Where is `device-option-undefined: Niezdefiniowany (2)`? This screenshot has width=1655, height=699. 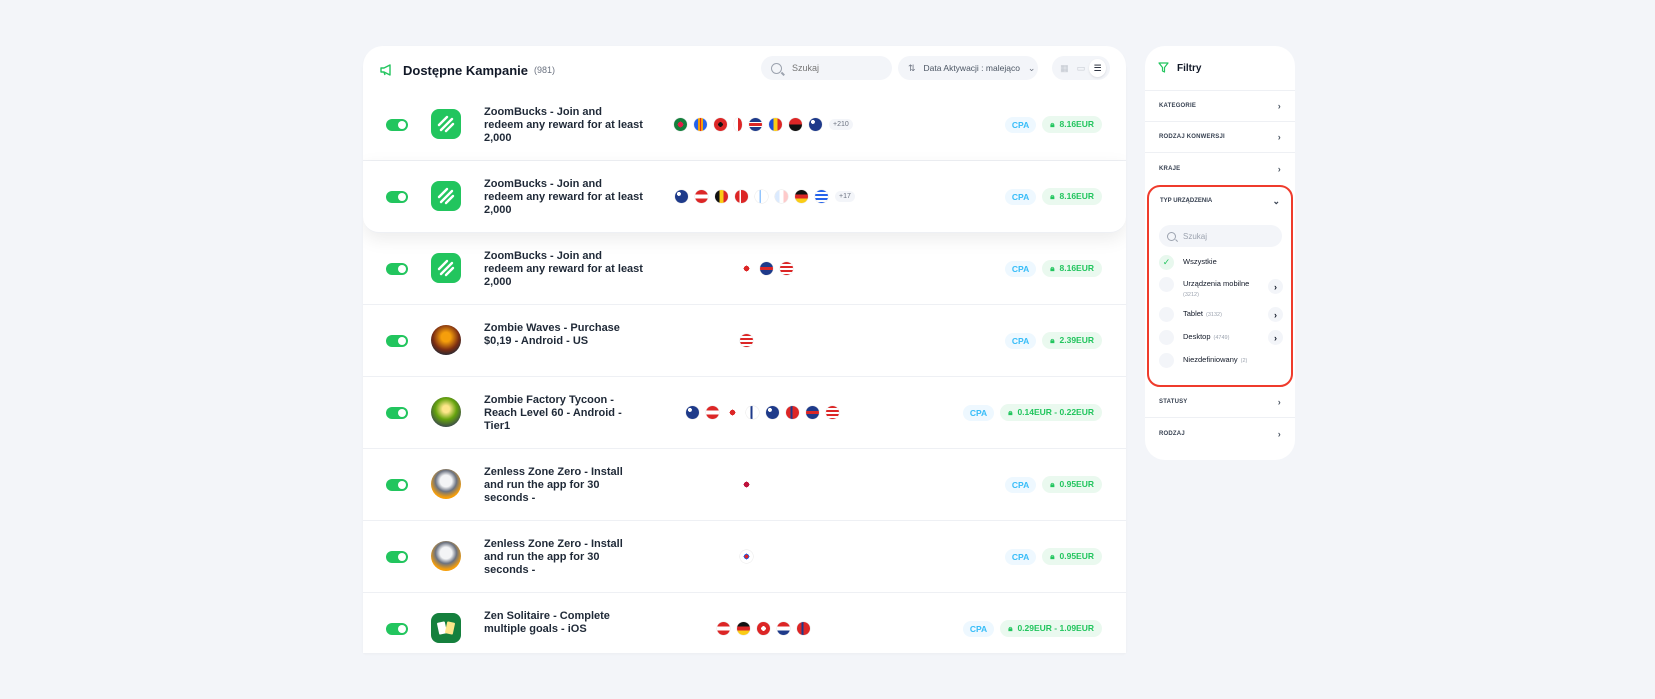
device-option-undefined: Niezdefiniowany (2) is located at coordinates (1220, 363).